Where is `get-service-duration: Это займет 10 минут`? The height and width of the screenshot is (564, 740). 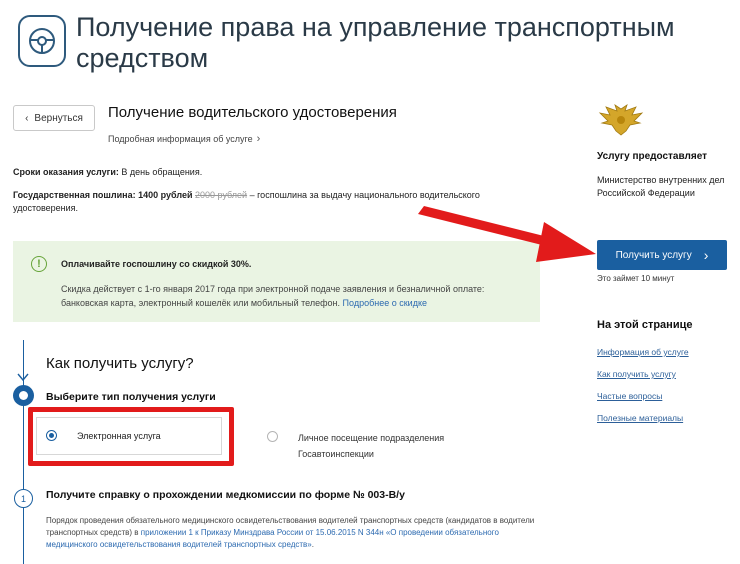 get-service-duration: Это займет 10 минут is located at coordinates (636, 278).